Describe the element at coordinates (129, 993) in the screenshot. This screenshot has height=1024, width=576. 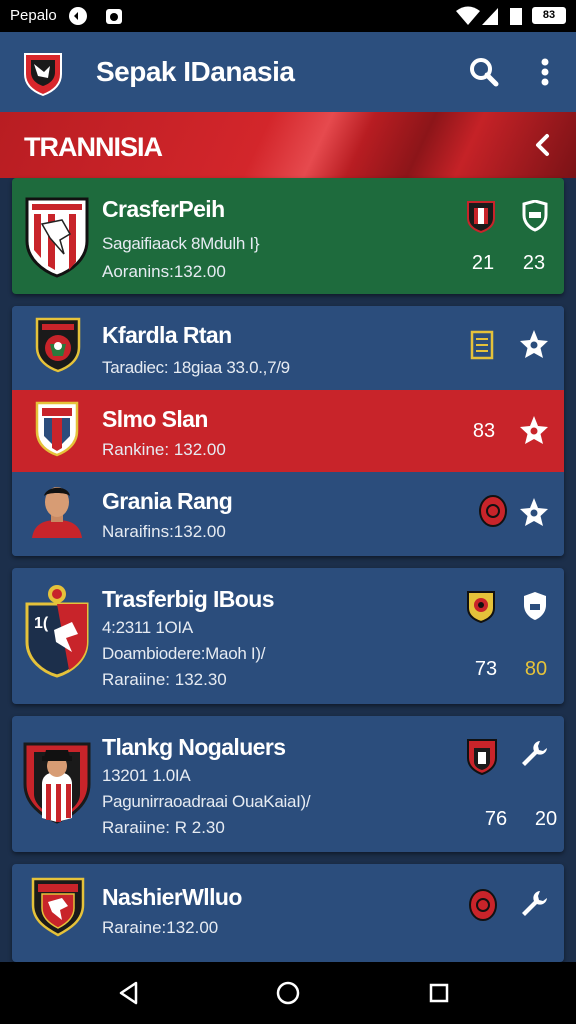
I see `back-triangle-icon` at that location.